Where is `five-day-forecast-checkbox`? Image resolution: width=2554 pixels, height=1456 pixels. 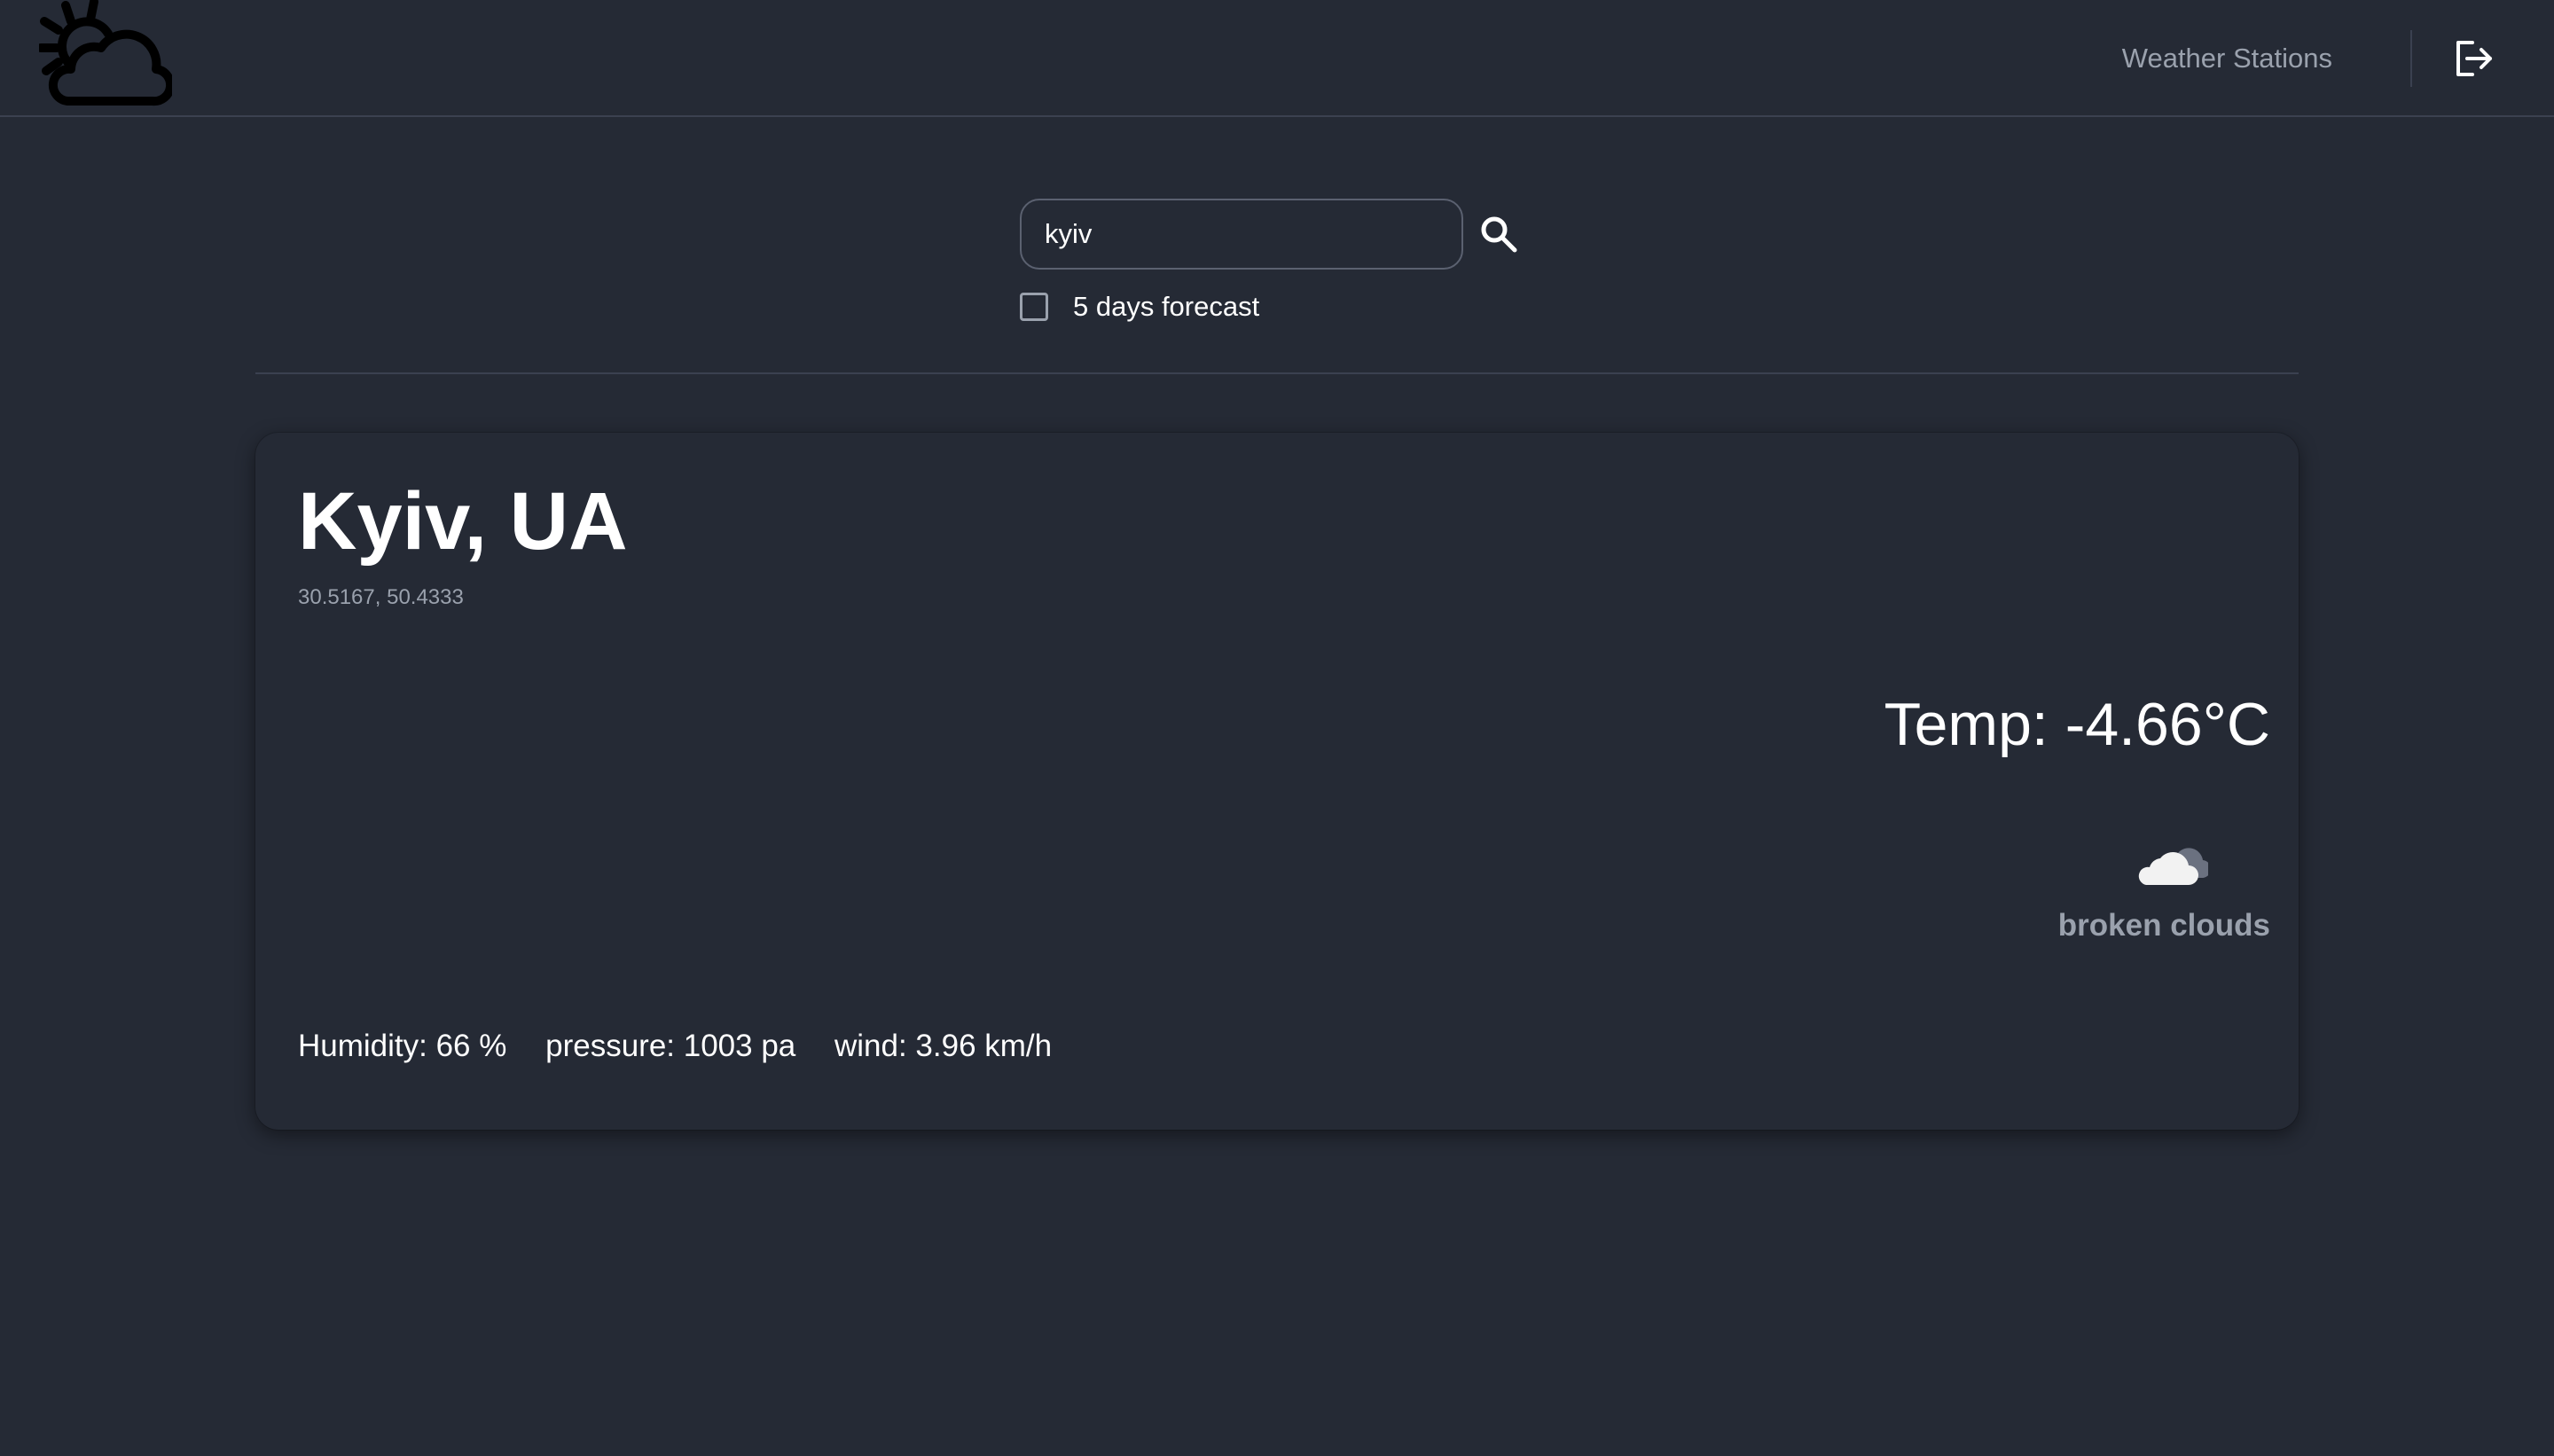
five-day-forecast-checkbox is located at coordinates (1034, 307).